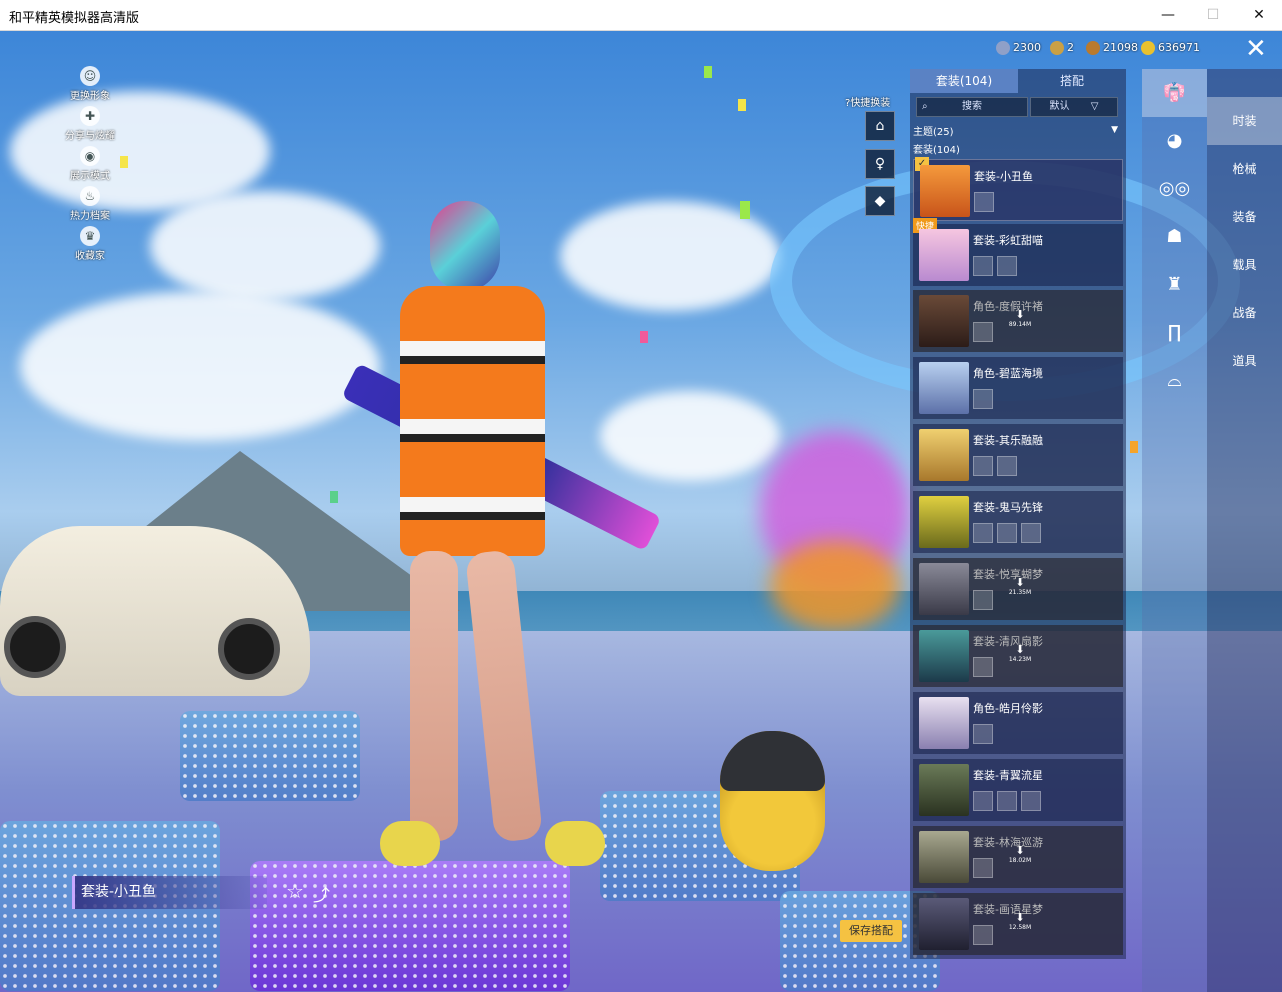 The width and height of the screenshot is (1282, 992). Describe the element at coordinates (880, 164) in the screenshot. I see `quick-slot-character-icon: ♀` at that location.